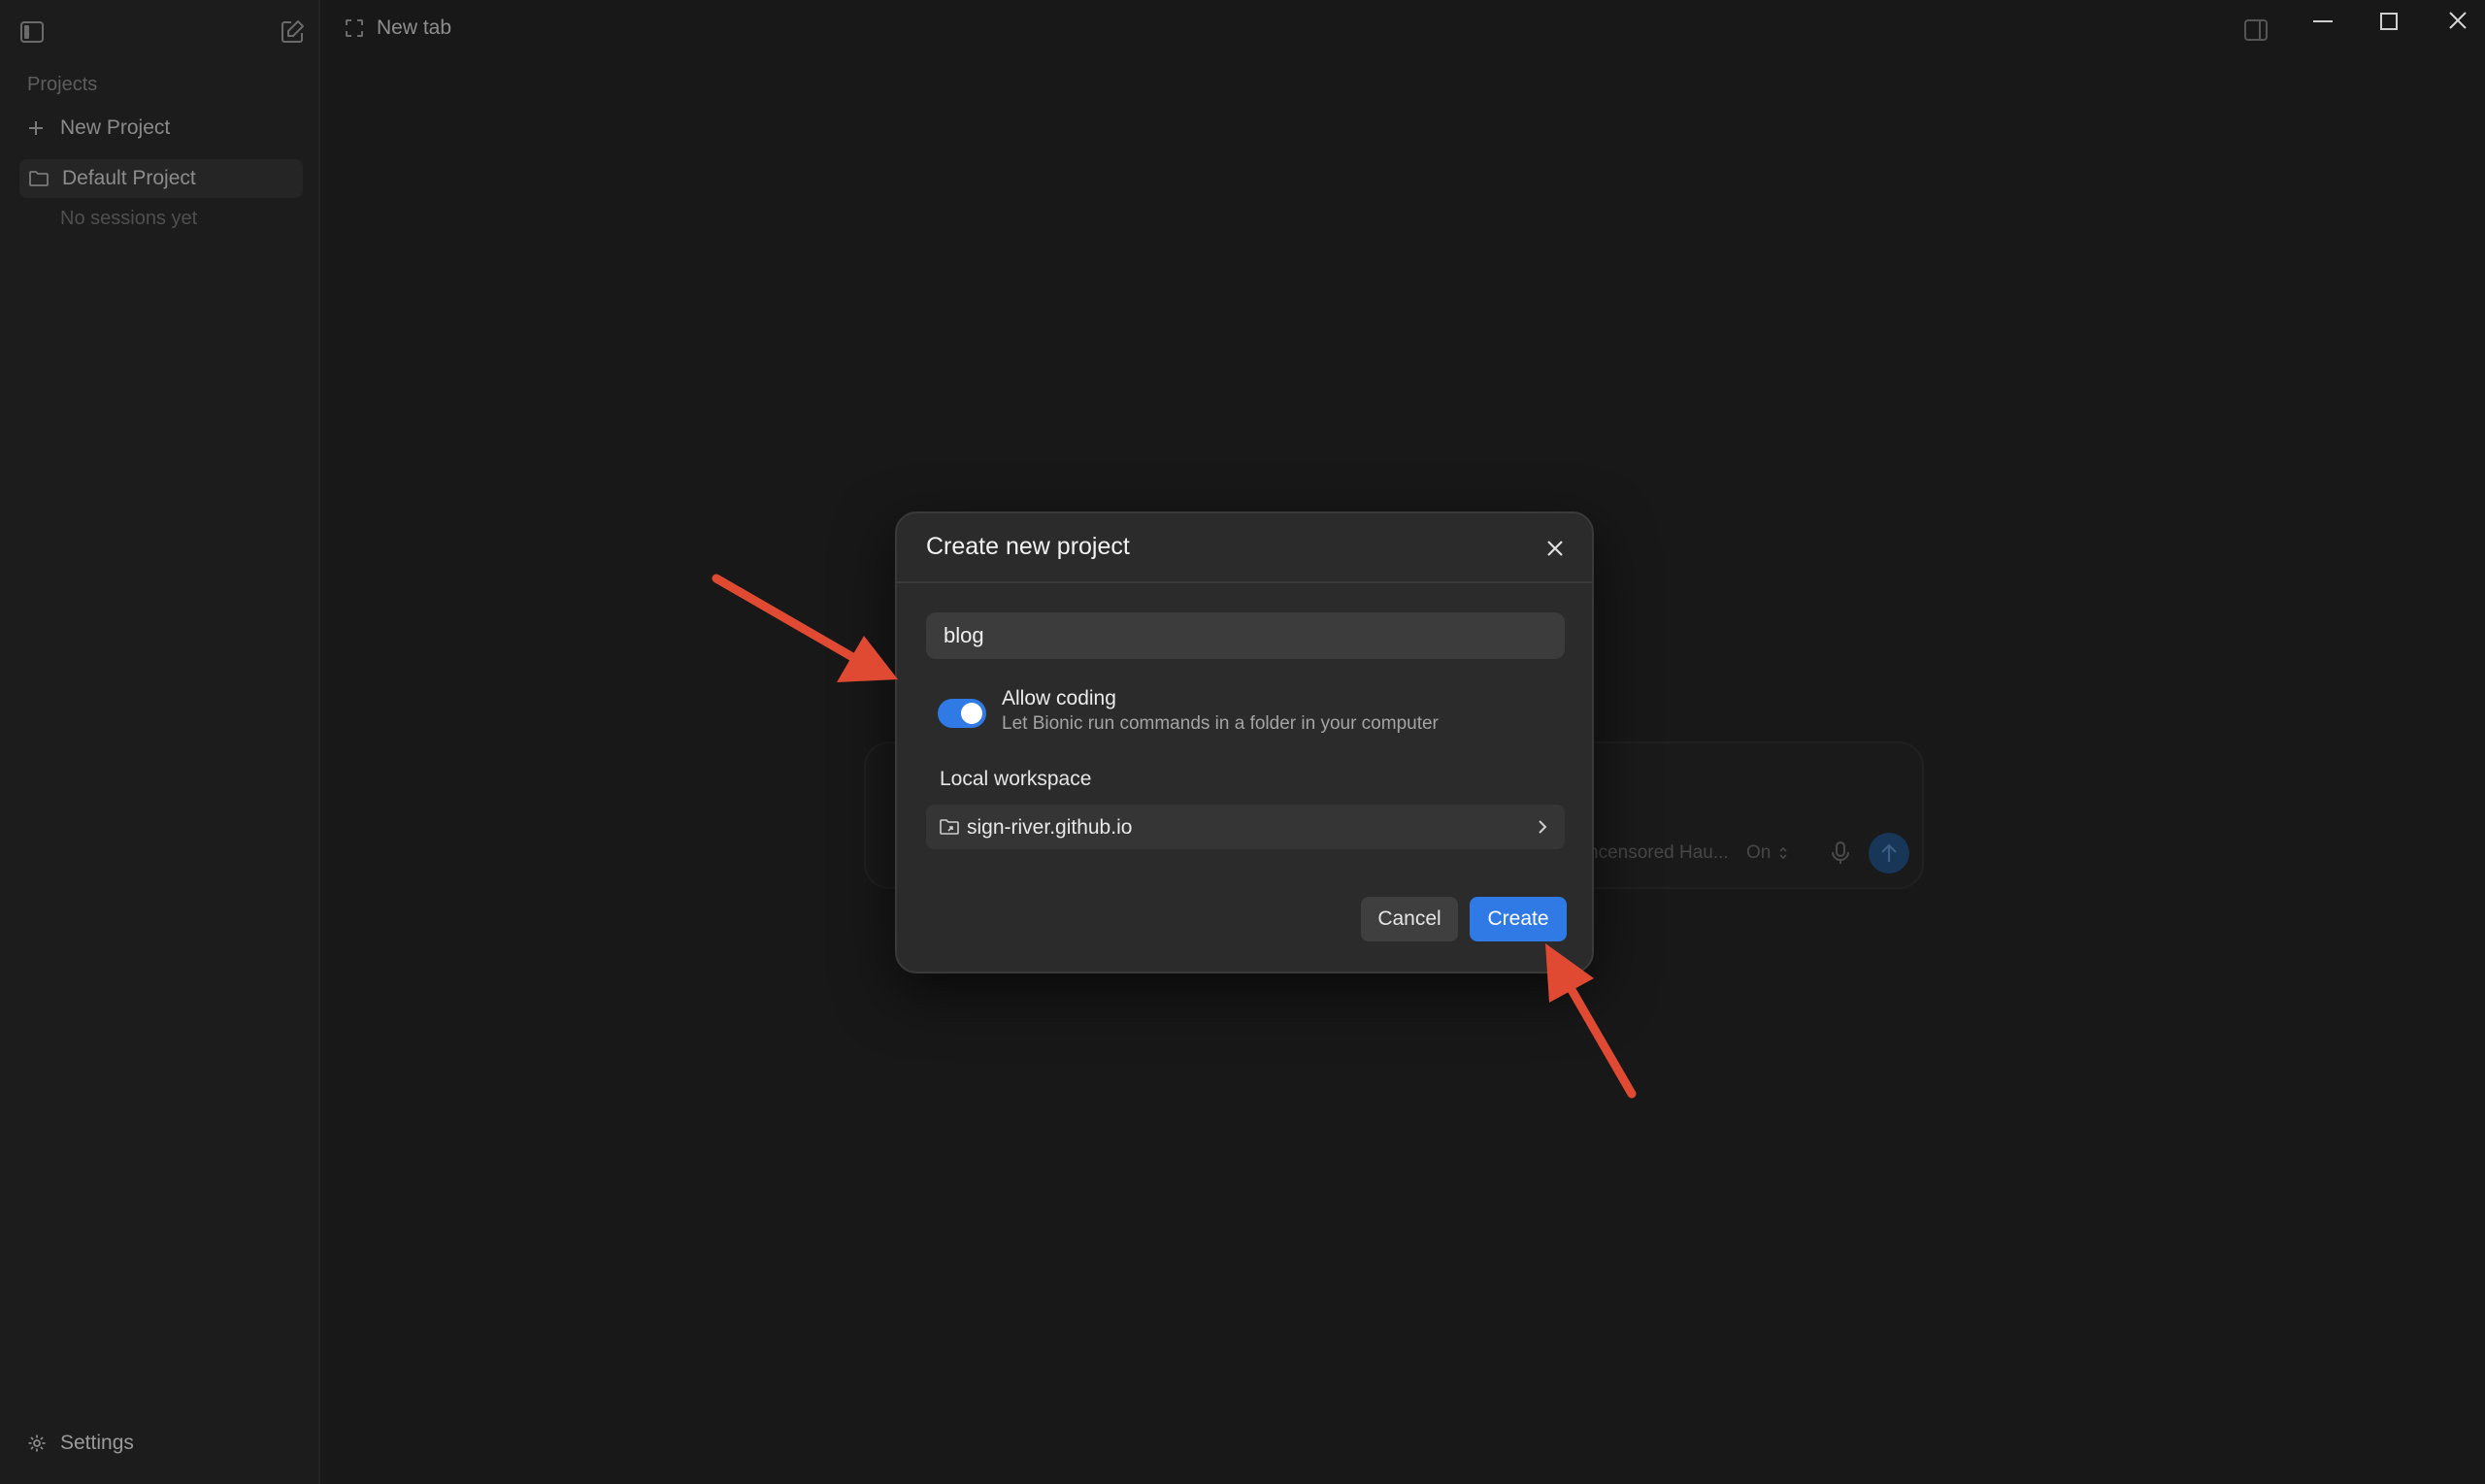 The width and height of the screenshot is (2485, 1484). What do you see at coordinates (1028, 546) in the screenshot?
I see `dialog-title: Create new project` at bounding box center [1028, 546].